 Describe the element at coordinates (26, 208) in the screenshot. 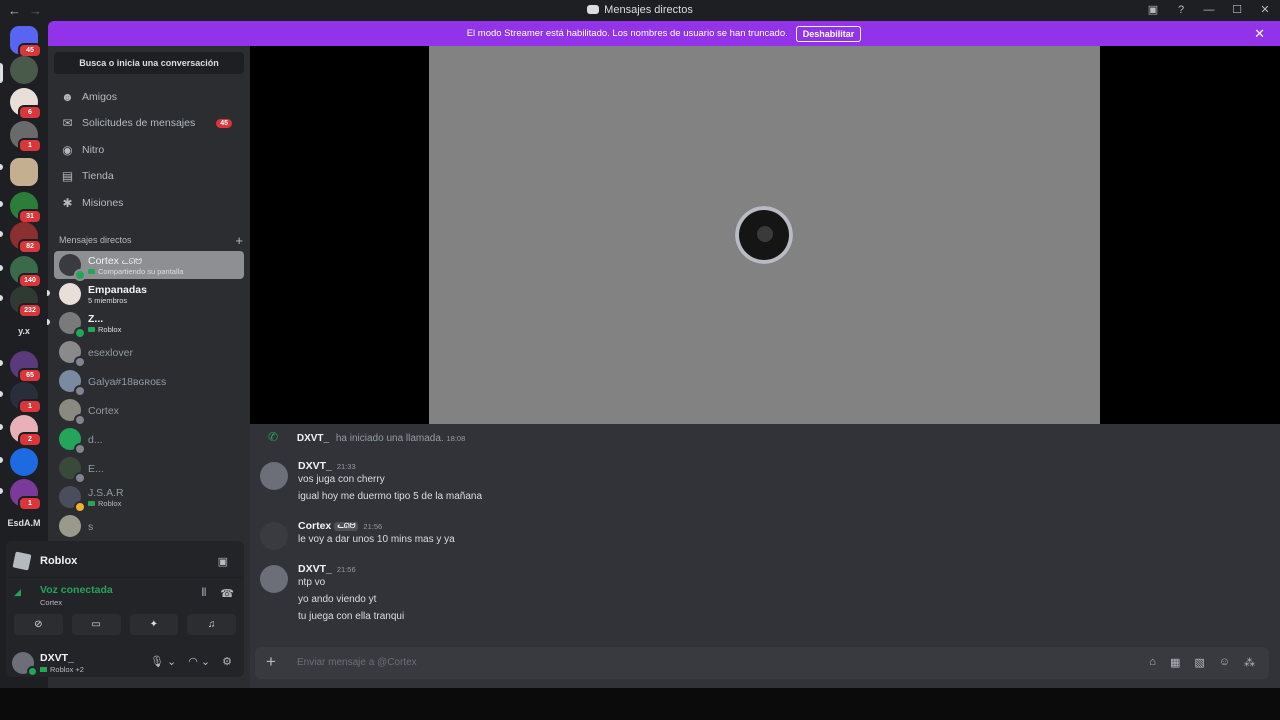

I see `server-icon: 31` at that location.